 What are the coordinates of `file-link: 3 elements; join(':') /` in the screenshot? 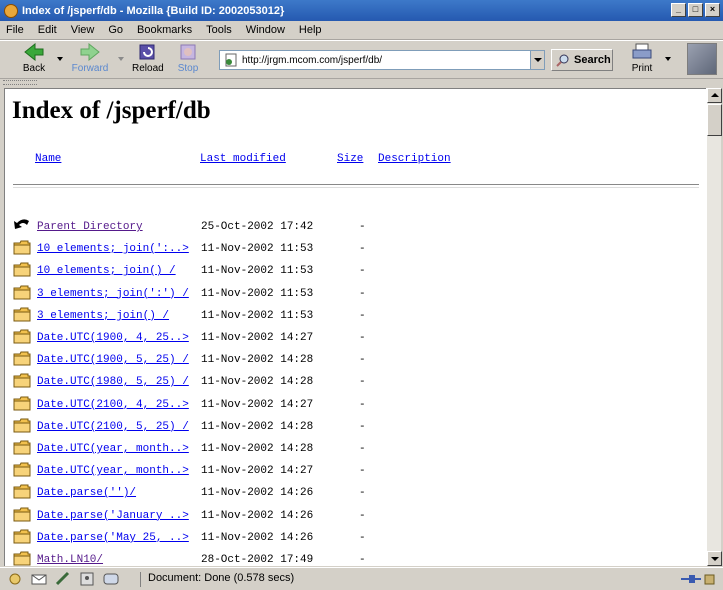 It's located at (113, 294).